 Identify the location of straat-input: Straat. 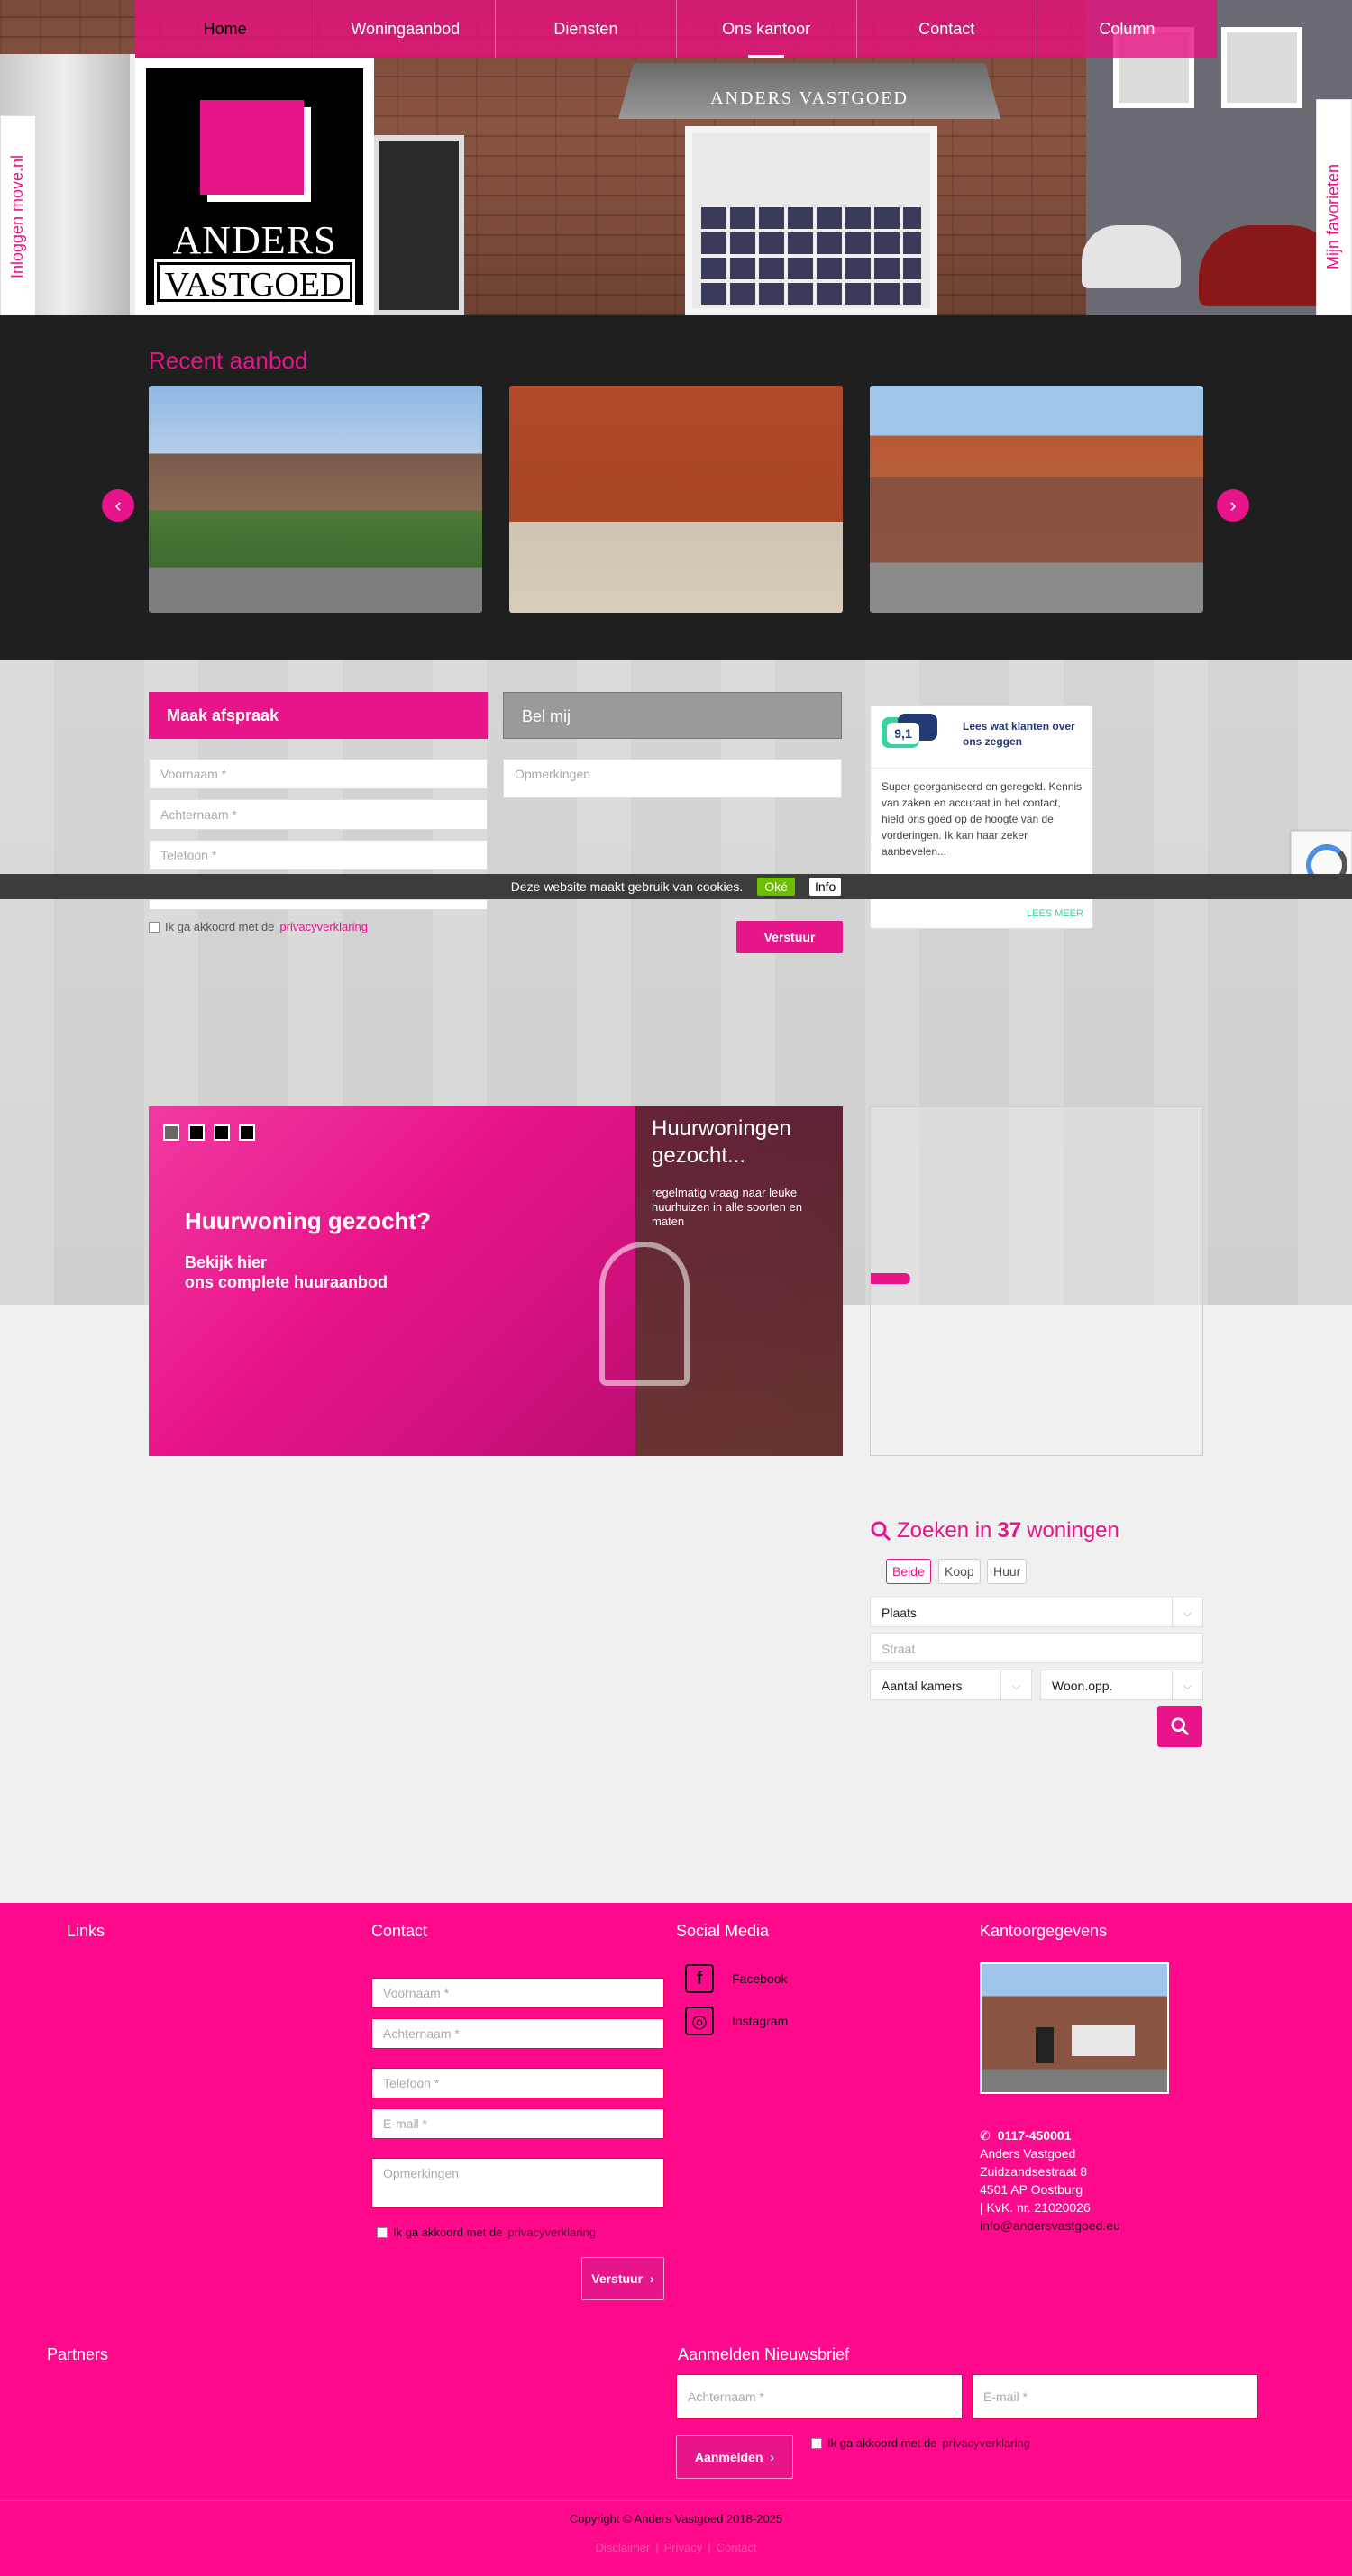
(1036, 1648).